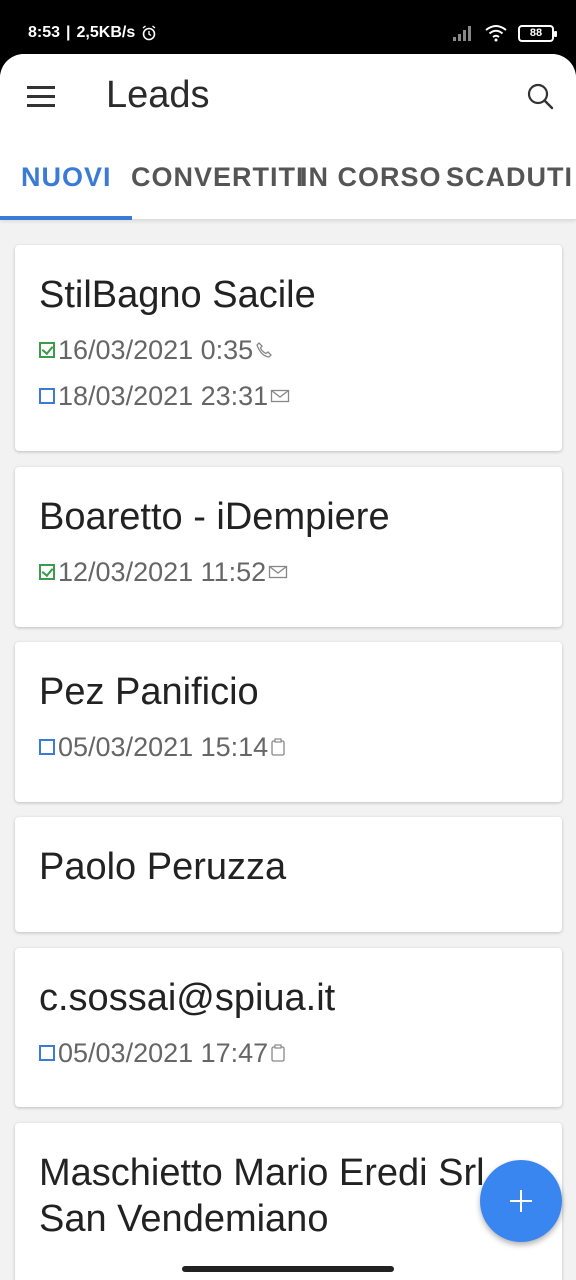 Image resolution: width=576 pixels, height=1280 pixels. What do you see at coordinates (163, 746) in the screenshot?
I see `activity-datetime: 05/03/2021 15:14` at bounding box center [163, 746].